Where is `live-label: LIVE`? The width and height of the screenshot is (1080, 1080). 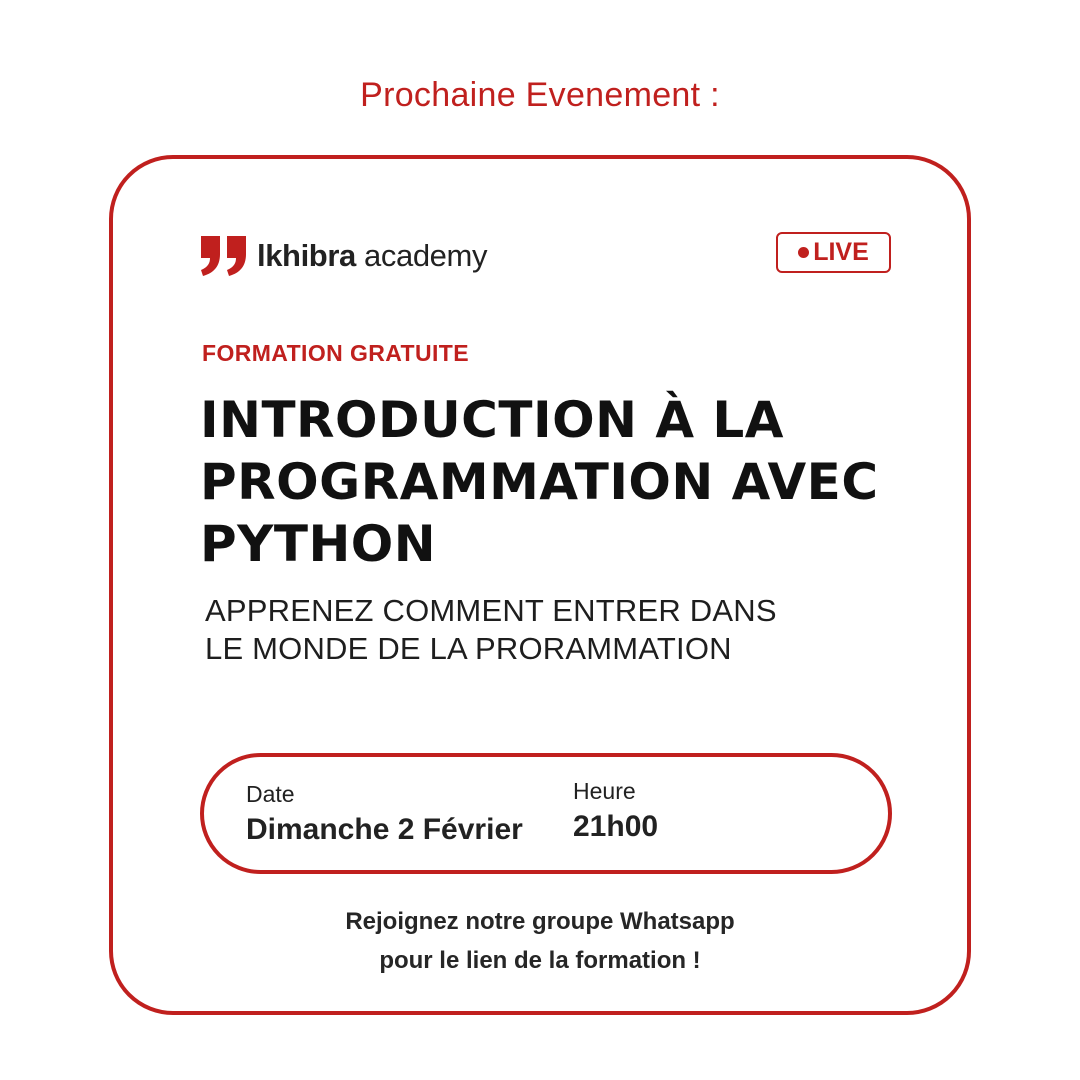 live-label: LIVE is located at coordinates (841, 252).